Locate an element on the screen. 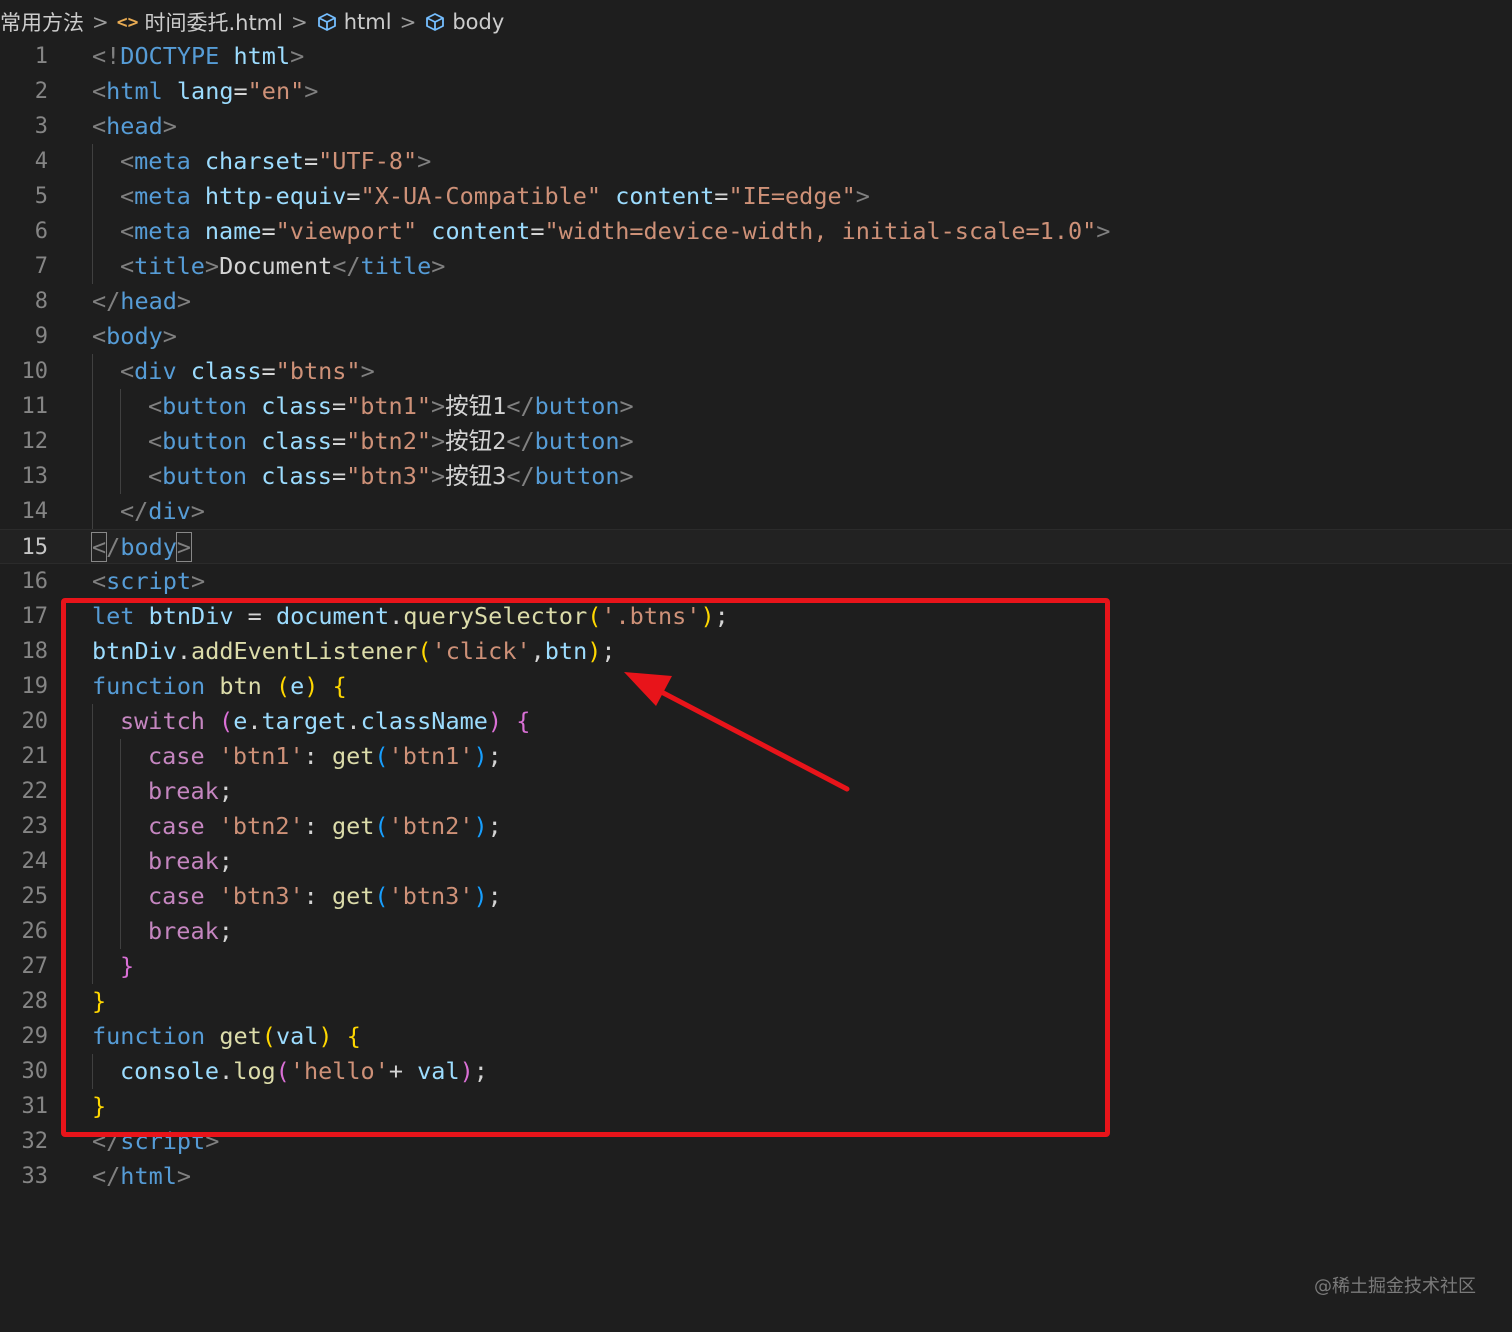 The image size is (1512, 1332). code-line: 7 <title>Document</title> is located at coordinates (756, 266).